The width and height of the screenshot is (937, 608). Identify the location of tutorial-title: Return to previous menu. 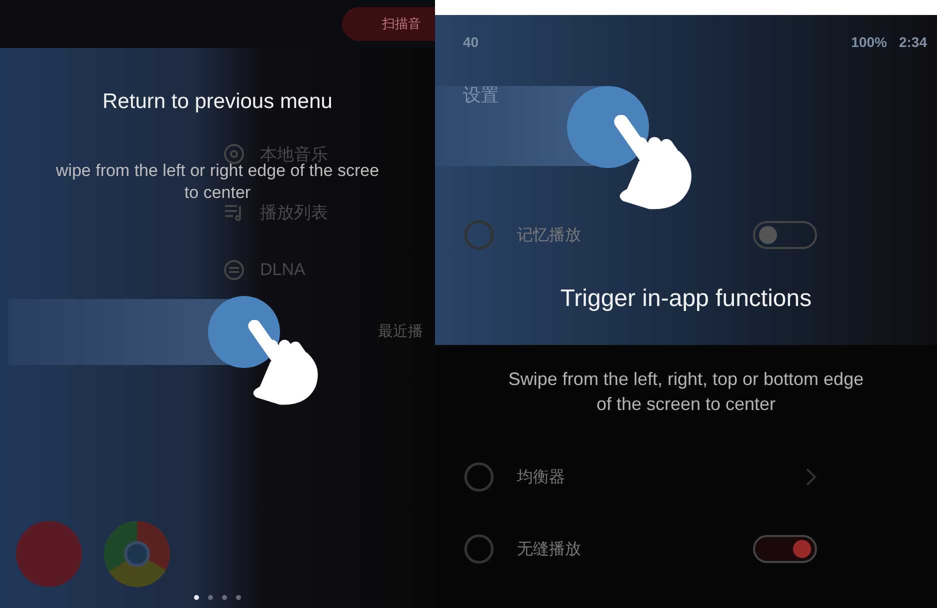
(218, 102).